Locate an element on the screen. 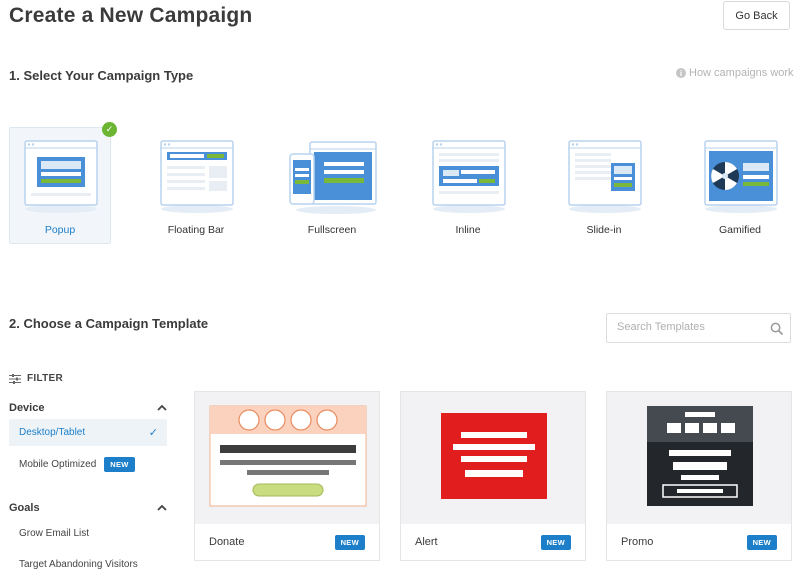  donate-preview-image is located at coordinates (288, 456).